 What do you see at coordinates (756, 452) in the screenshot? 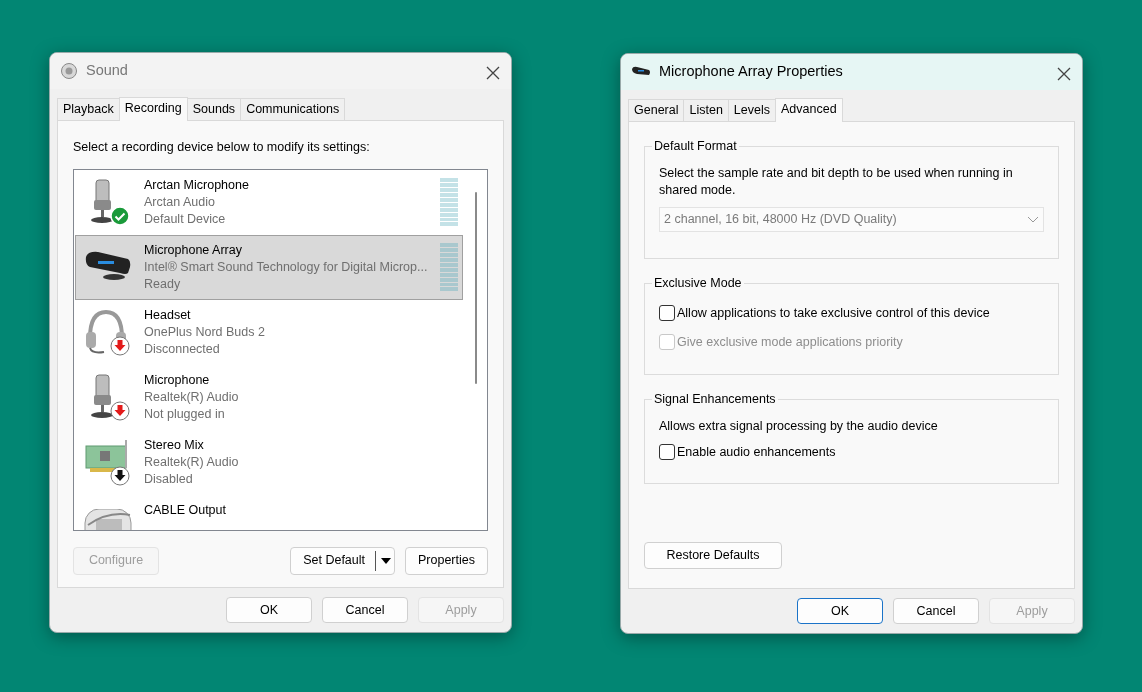
I see `checkbox-label: Enable audio enhancements` at bounding box center [756, 452].